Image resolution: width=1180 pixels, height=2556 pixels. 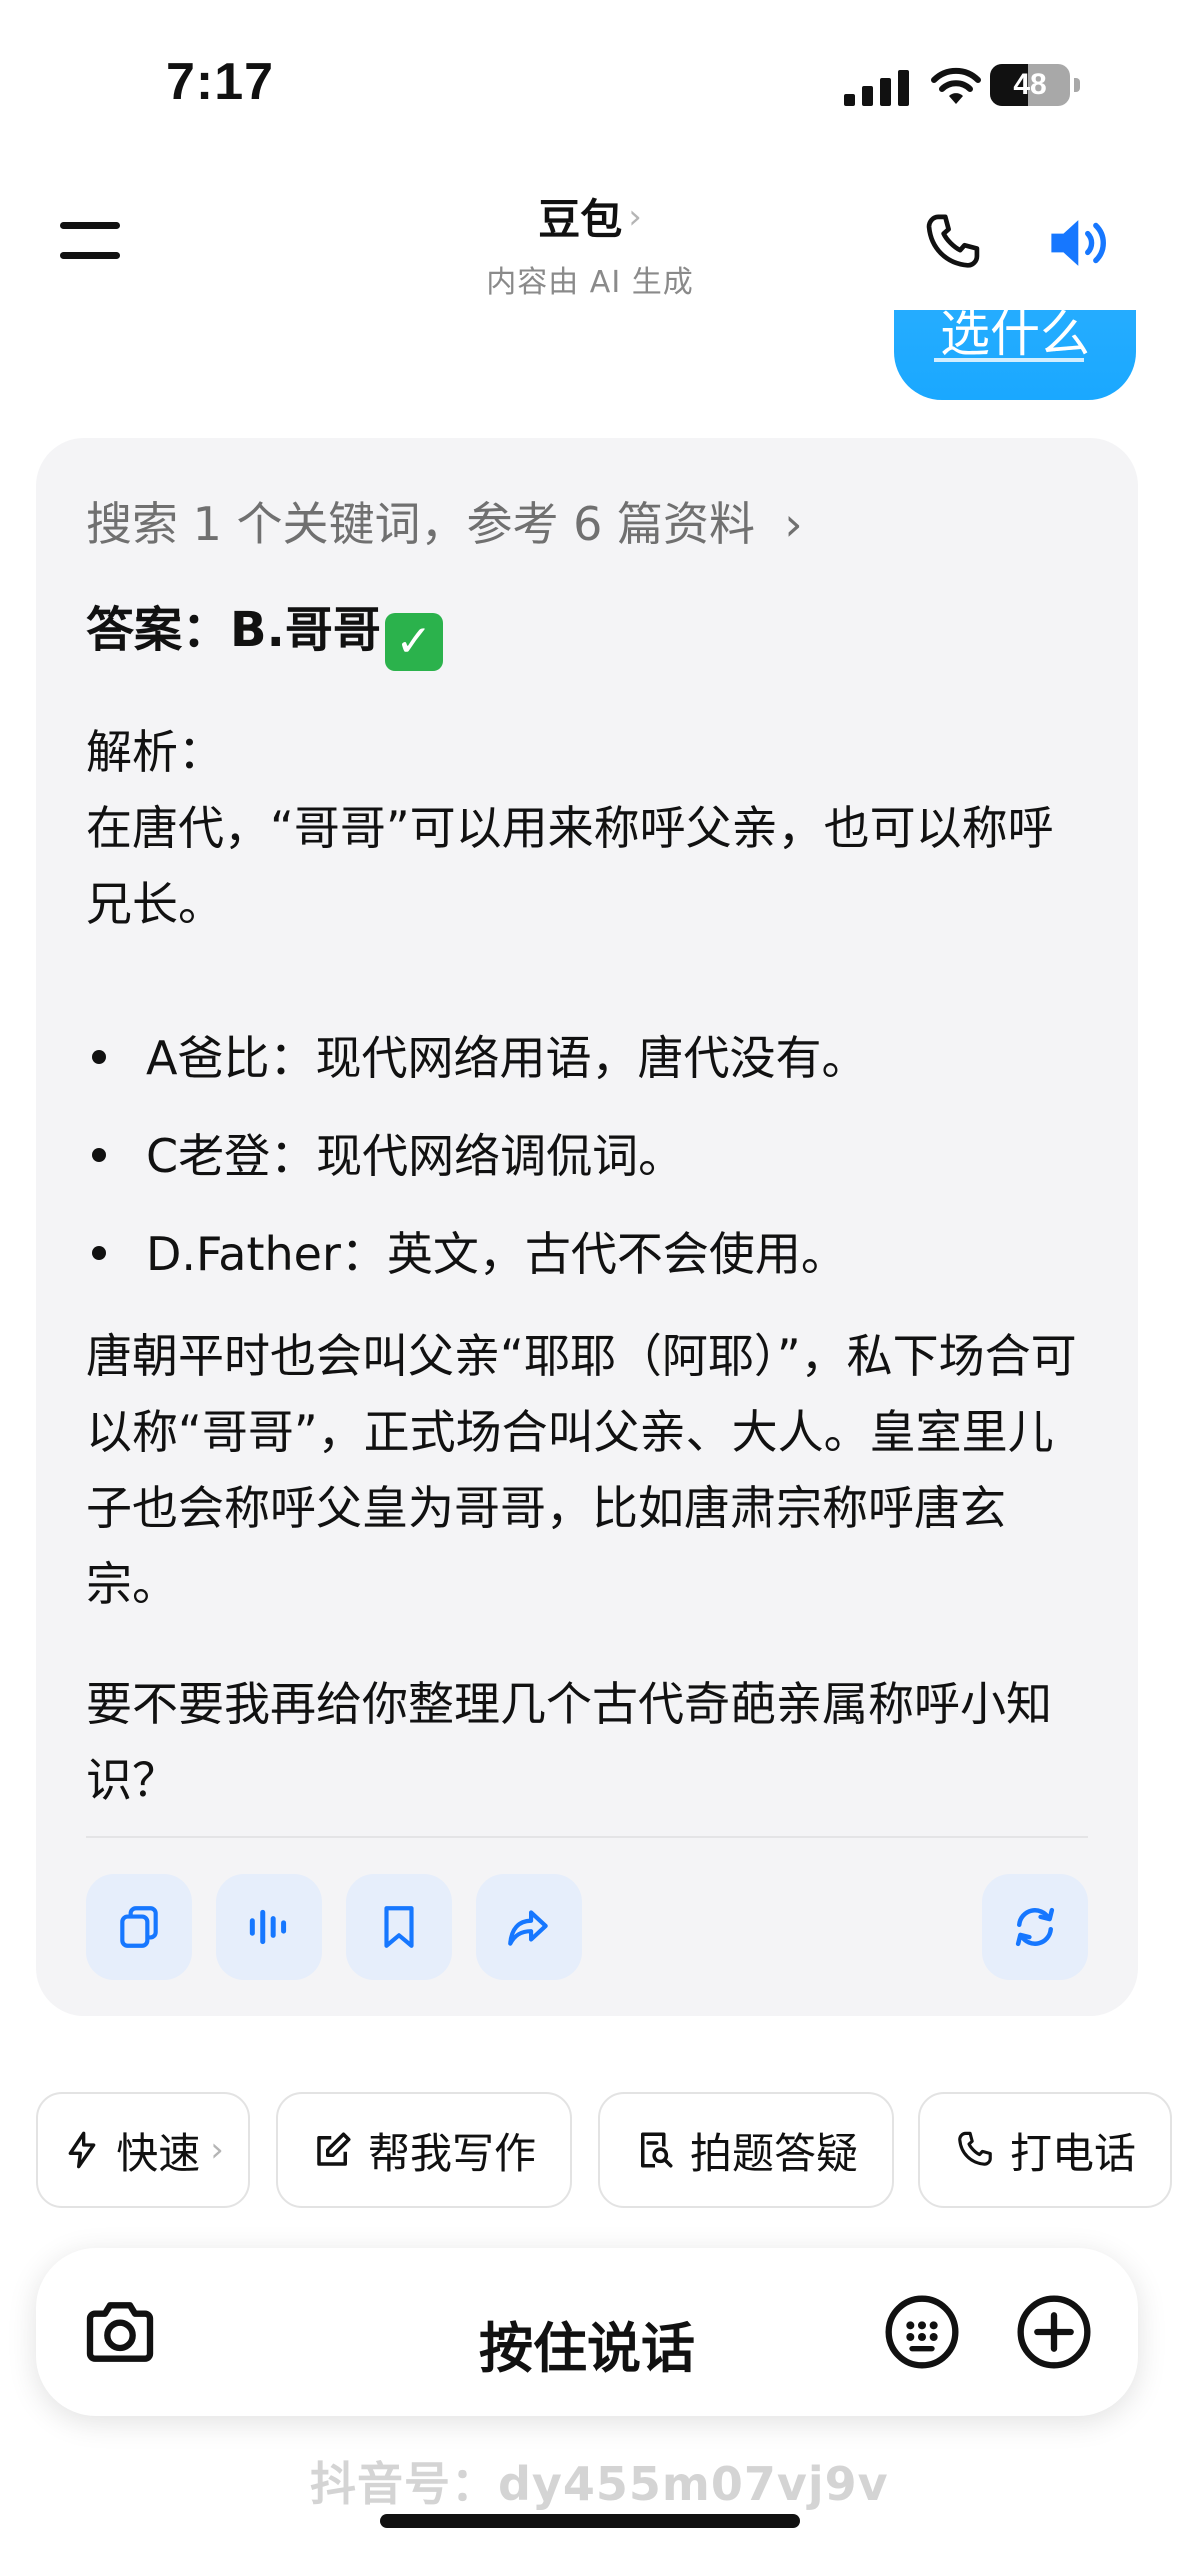 I want to click on chip-photo-question: 拍题答疑, so click(x=746, y=2150).